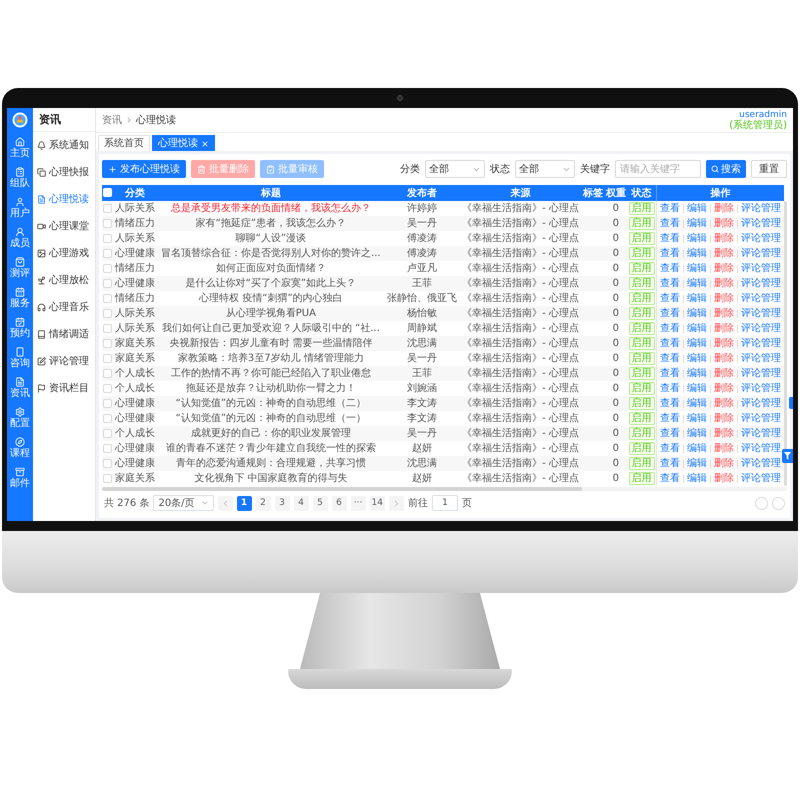 Image resolution: width=800 pixels, height=800 pixels. What do you see at coordinates (271, 403) in the screenshot?
I see `title-link: “认知觉值”的元凶：神奇的自动思维（二）` at bounding box center [271, 403].